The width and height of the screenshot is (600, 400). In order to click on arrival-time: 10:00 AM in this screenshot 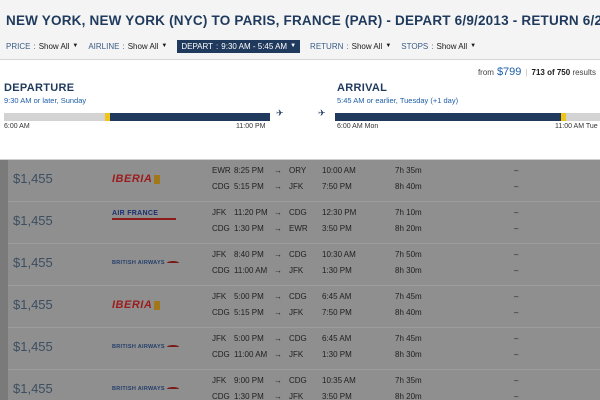, I will do `click(339, 170)`.